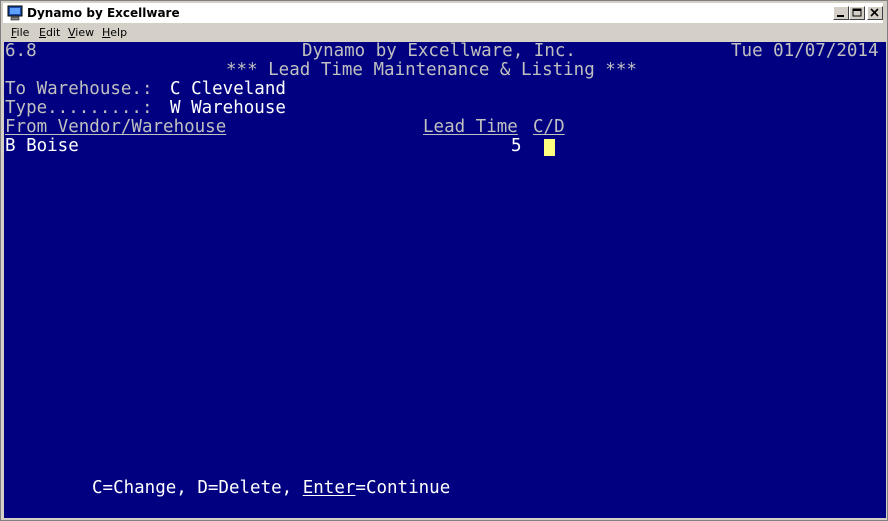  Describe the element at coordinates (53, 32) in the screenshot. I see `menu-edit-label: dit` at that location.